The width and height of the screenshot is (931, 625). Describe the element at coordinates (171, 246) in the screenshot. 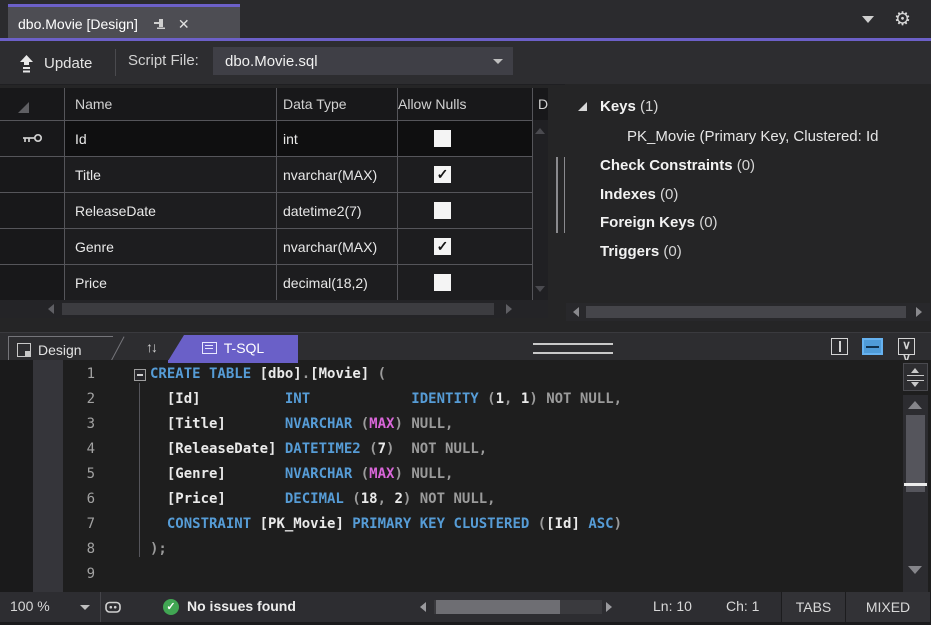

I see `cell-name: Genre` at that location.